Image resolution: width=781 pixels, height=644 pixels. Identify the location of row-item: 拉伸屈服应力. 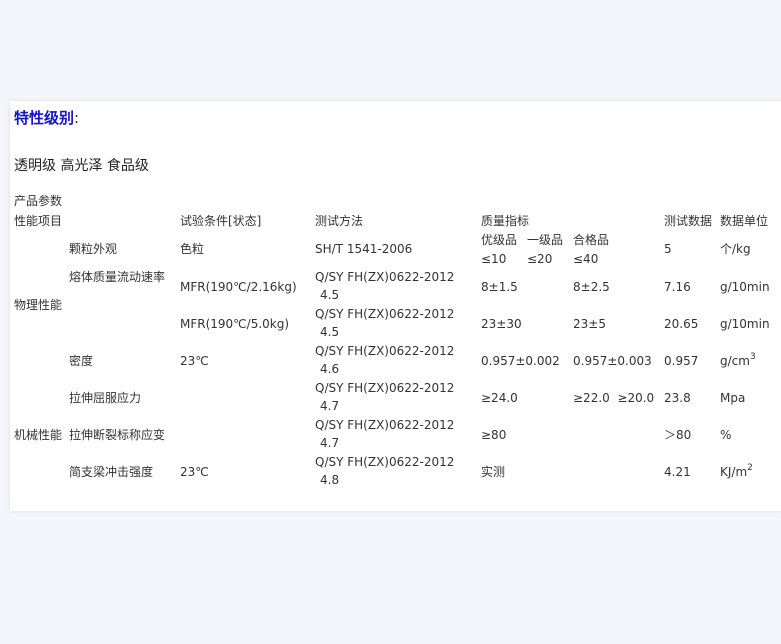
(105, 398).